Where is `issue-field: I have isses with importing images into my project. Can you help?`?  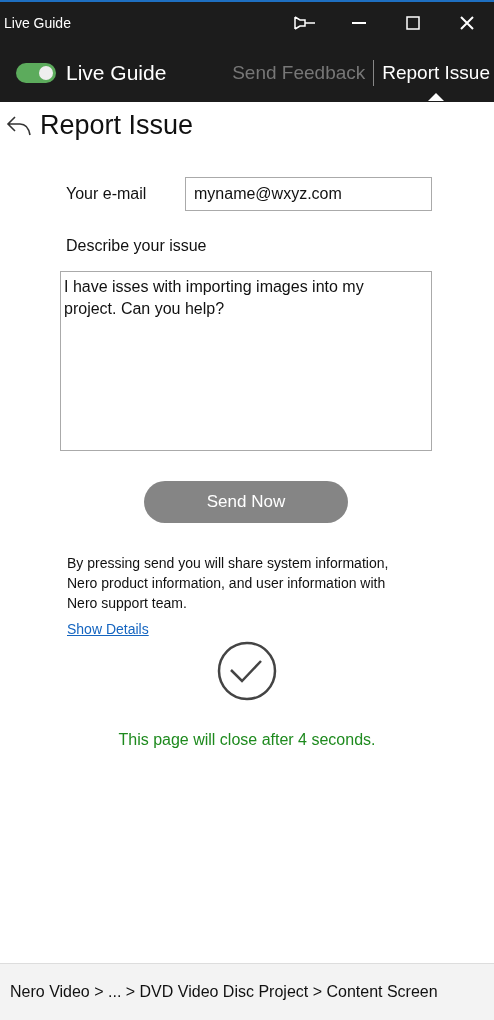
issue-field: I have isses with importing images into my project. Can you help? is located at coordinates (246, 361).